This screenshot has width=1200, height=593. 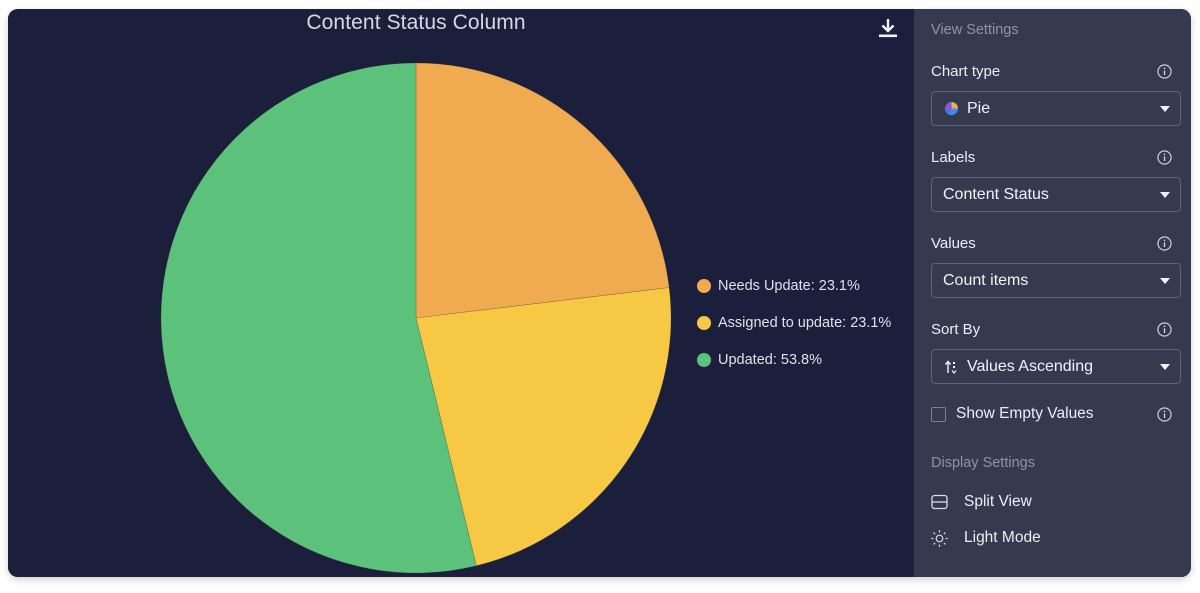 I want to click on view-settings-heading: View Settings, so click(x=975, y=30).